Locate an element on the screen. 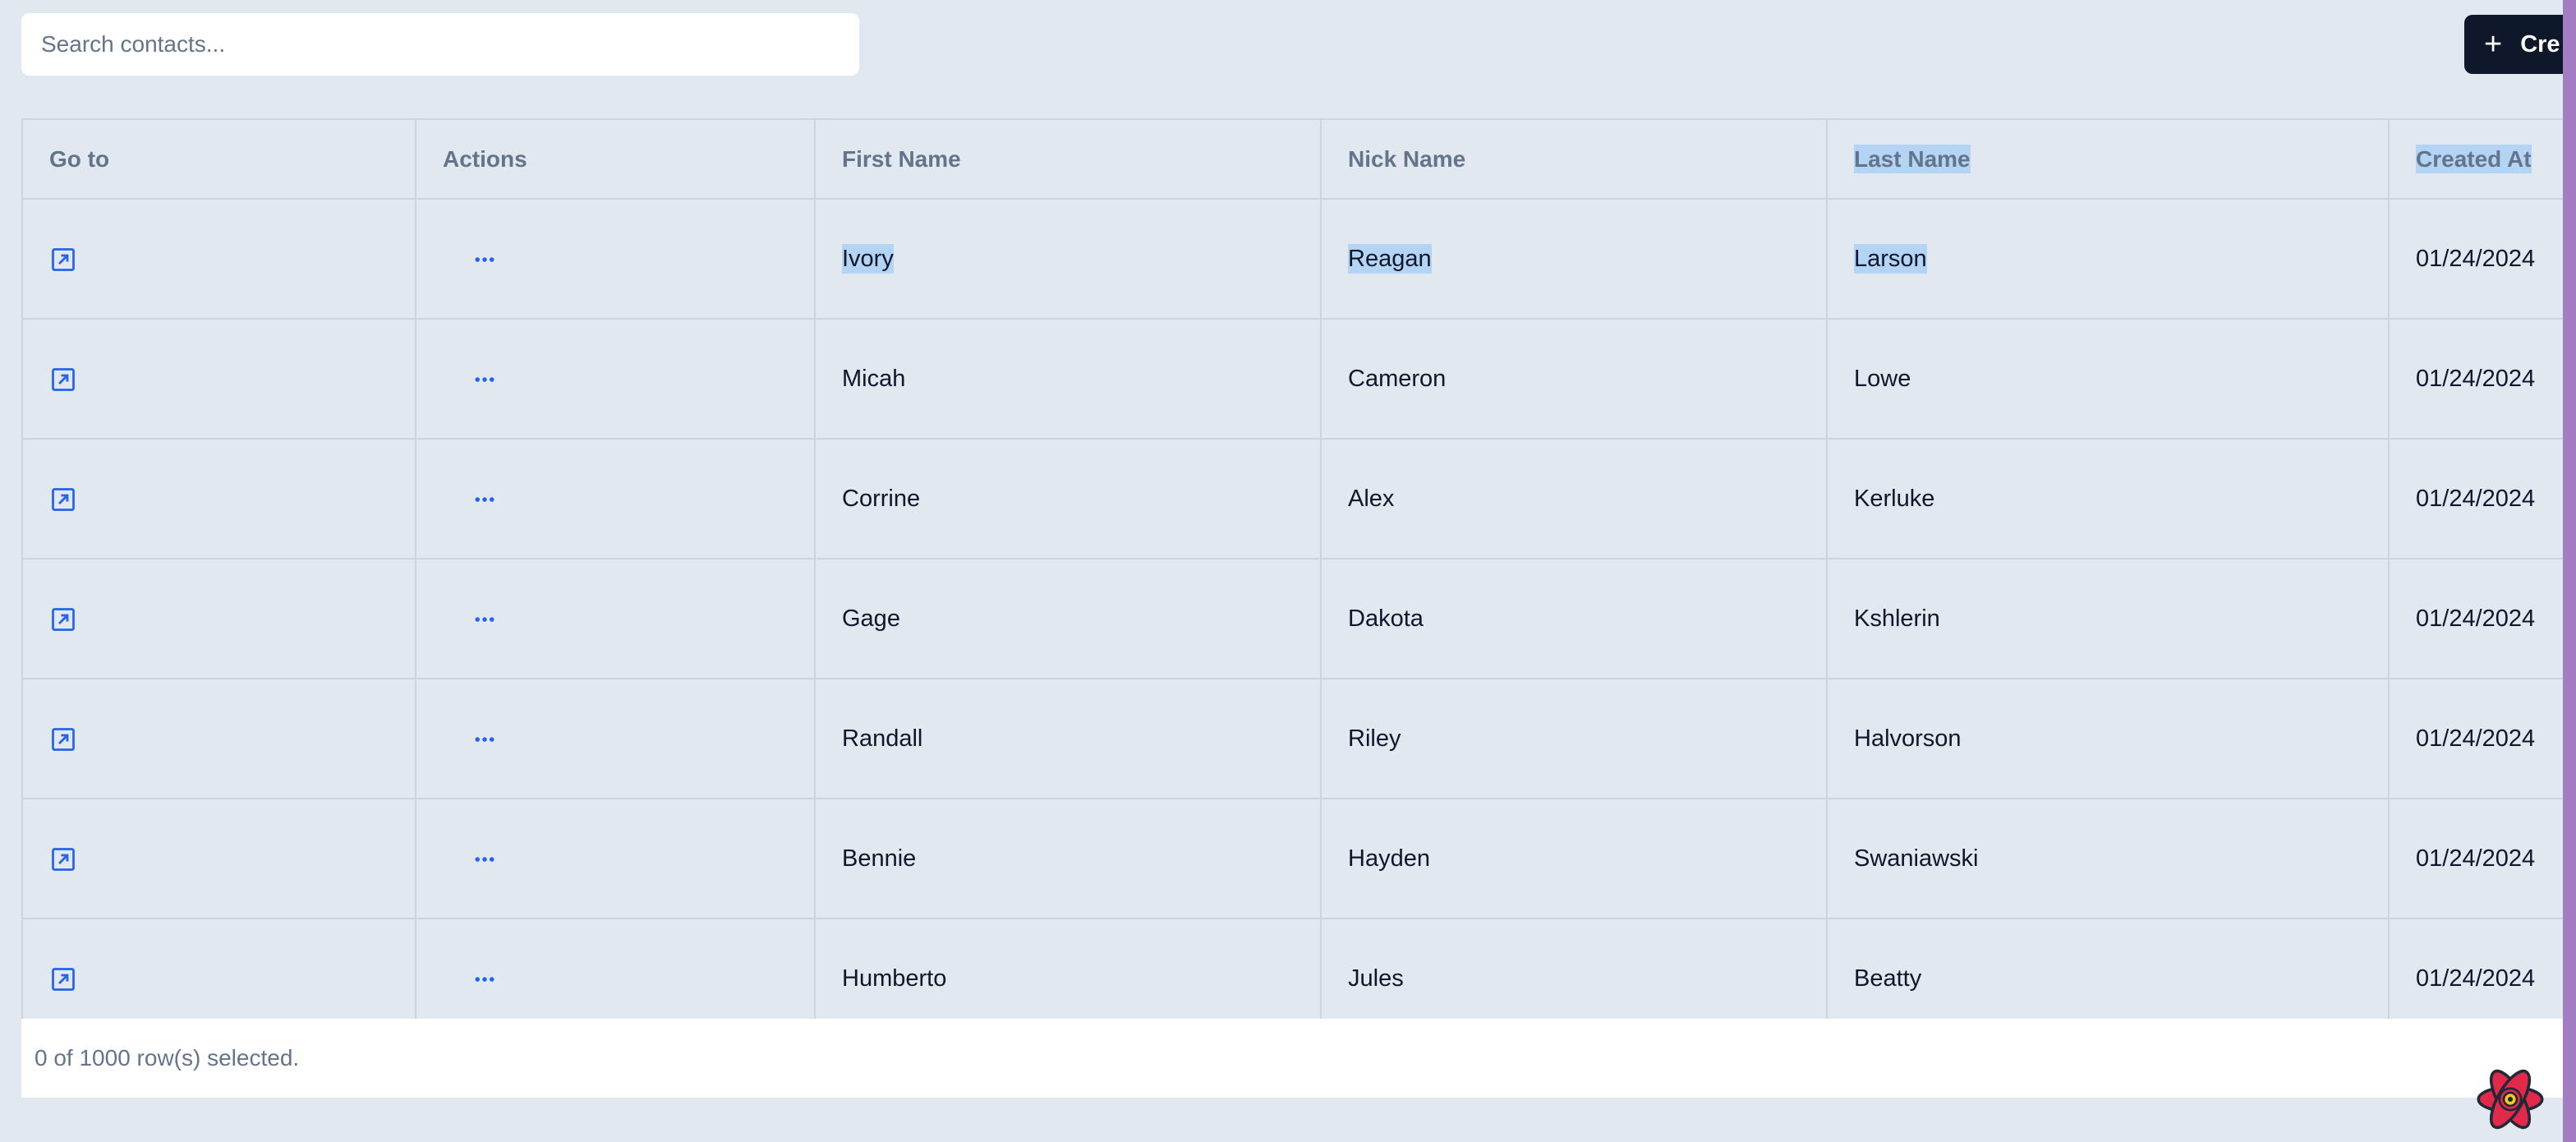  column-header-nick-name: Nick Name is located at coordinates (1574, 160).